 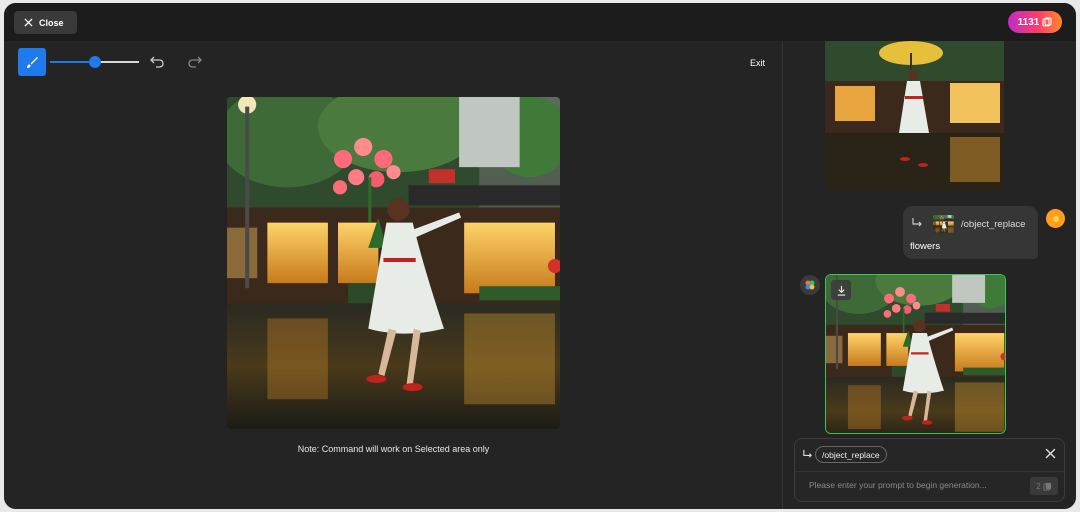 What do you see at coordinates (970, 232) in the screenshot?
I see `user-message-bubble: /object_replace flowers` at bounding box center [970, 232].